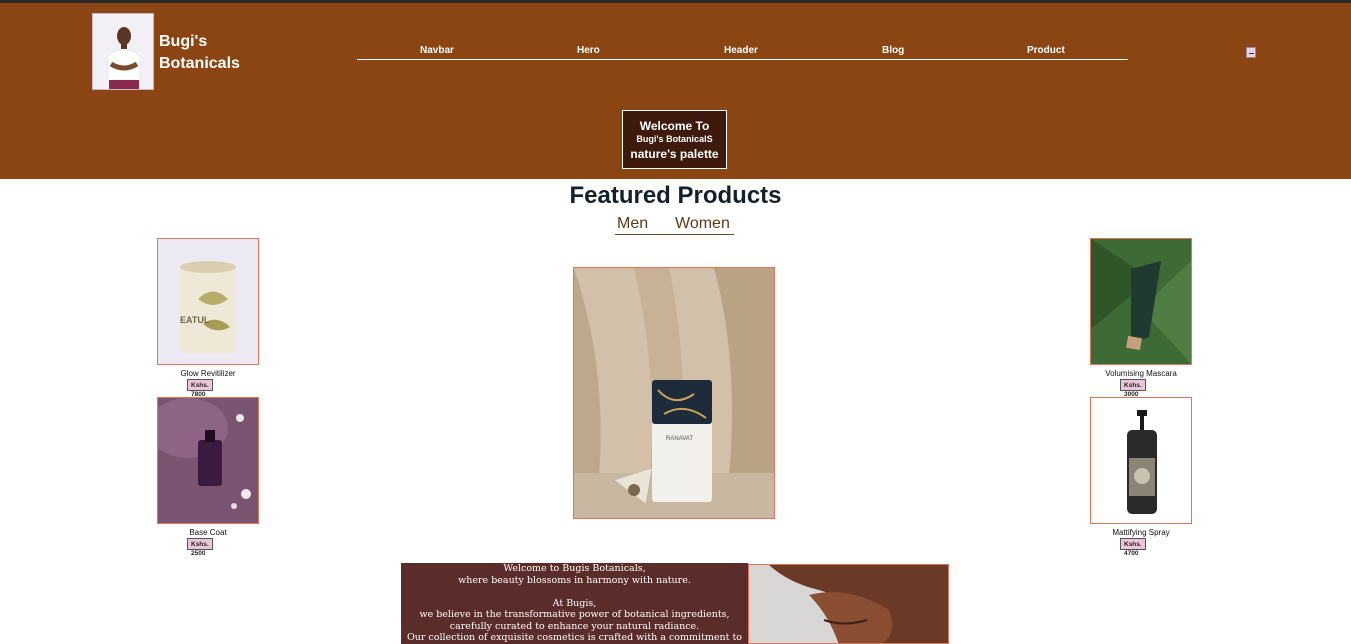 The width and height of the screenshot is (1351, 644). What do you see at coordinates (632, 224) in the screenshot?
I see `tab-men: Men` at bounding box center [632, 224].